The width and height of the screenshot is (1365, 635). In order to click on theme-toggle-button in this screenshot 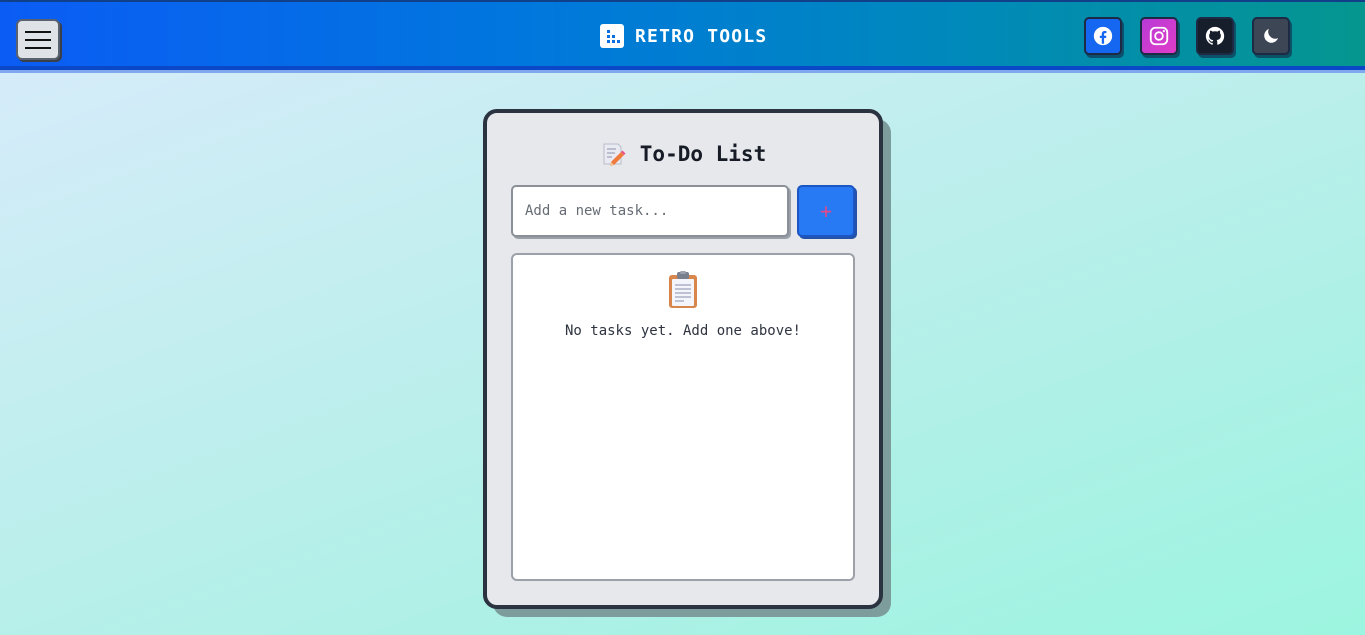, I will do `click(1271, 36)`.